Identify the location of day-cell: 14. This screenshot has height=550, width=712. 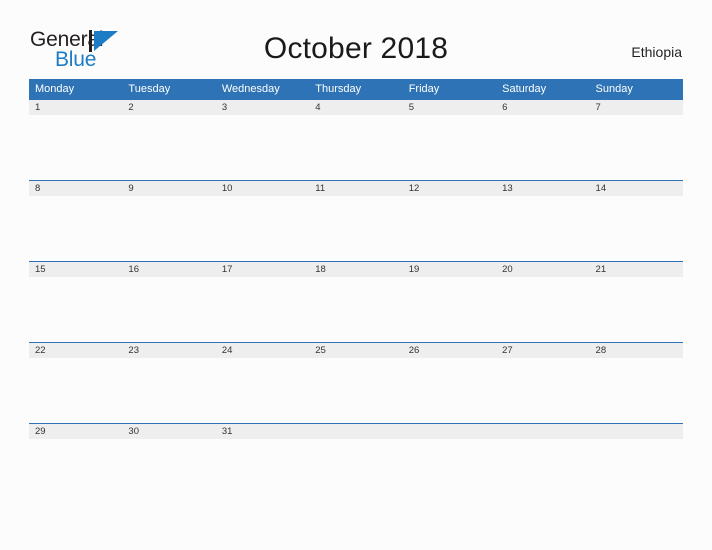
(636, 220).